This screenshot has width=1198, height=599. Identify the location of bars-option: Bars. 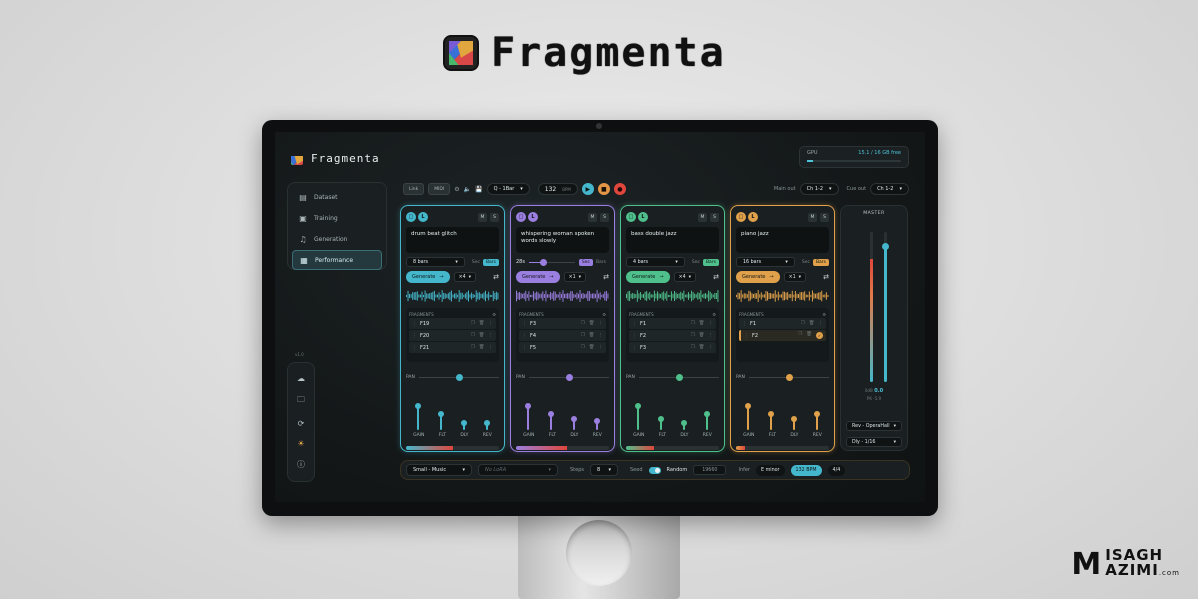
(820, 262).